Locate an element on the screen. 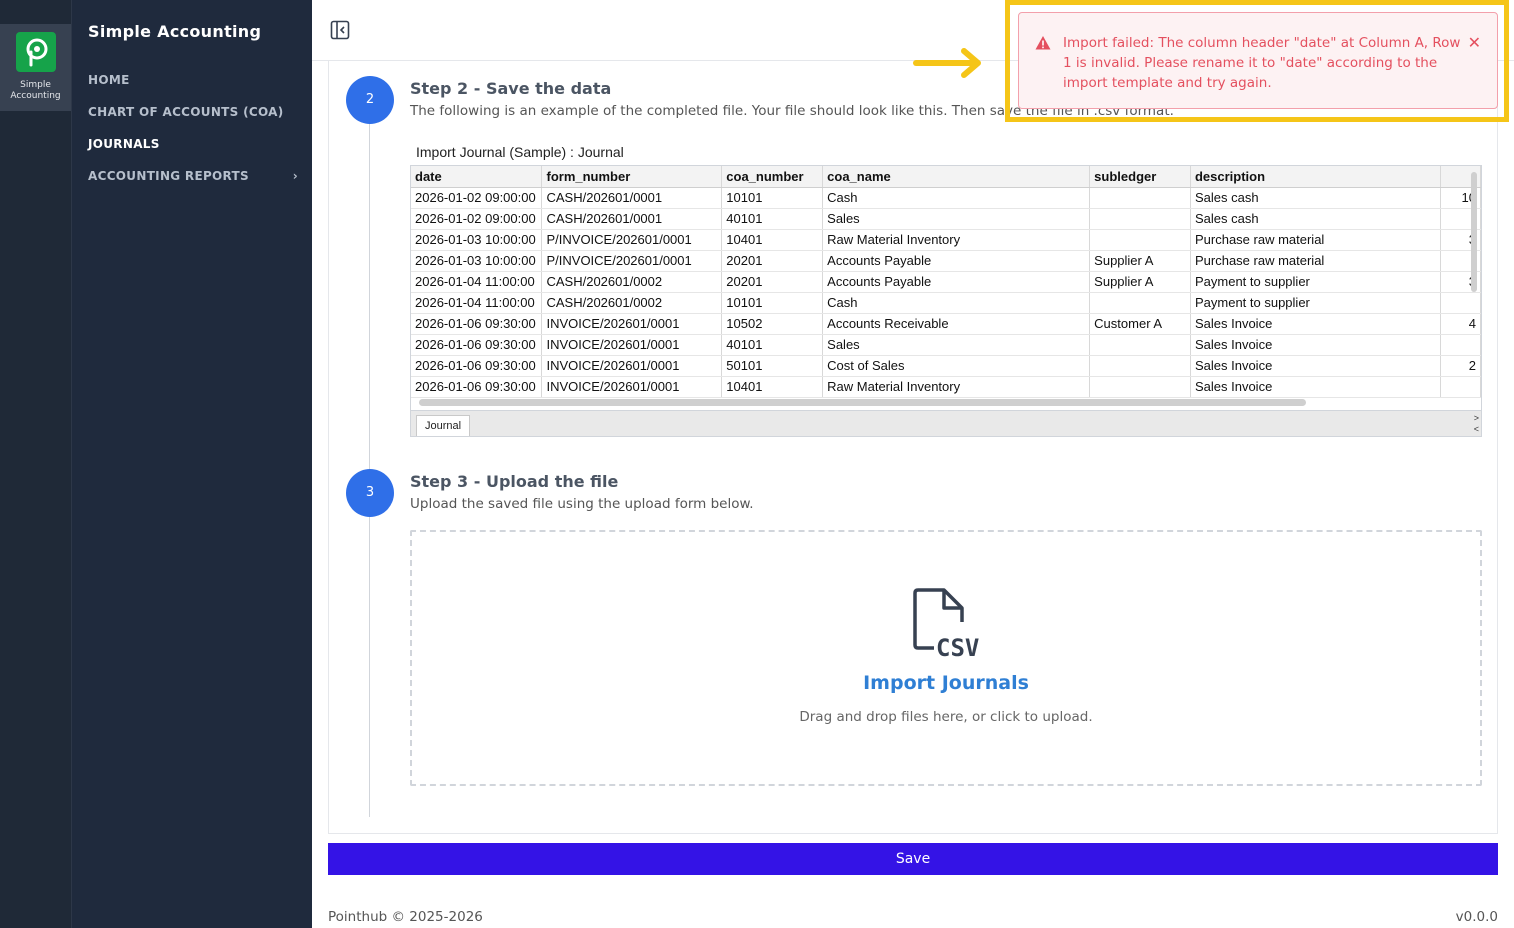 This screenshot has height=928, width=1514. step-2-badge: 2 is located at coordinates (370, 100).